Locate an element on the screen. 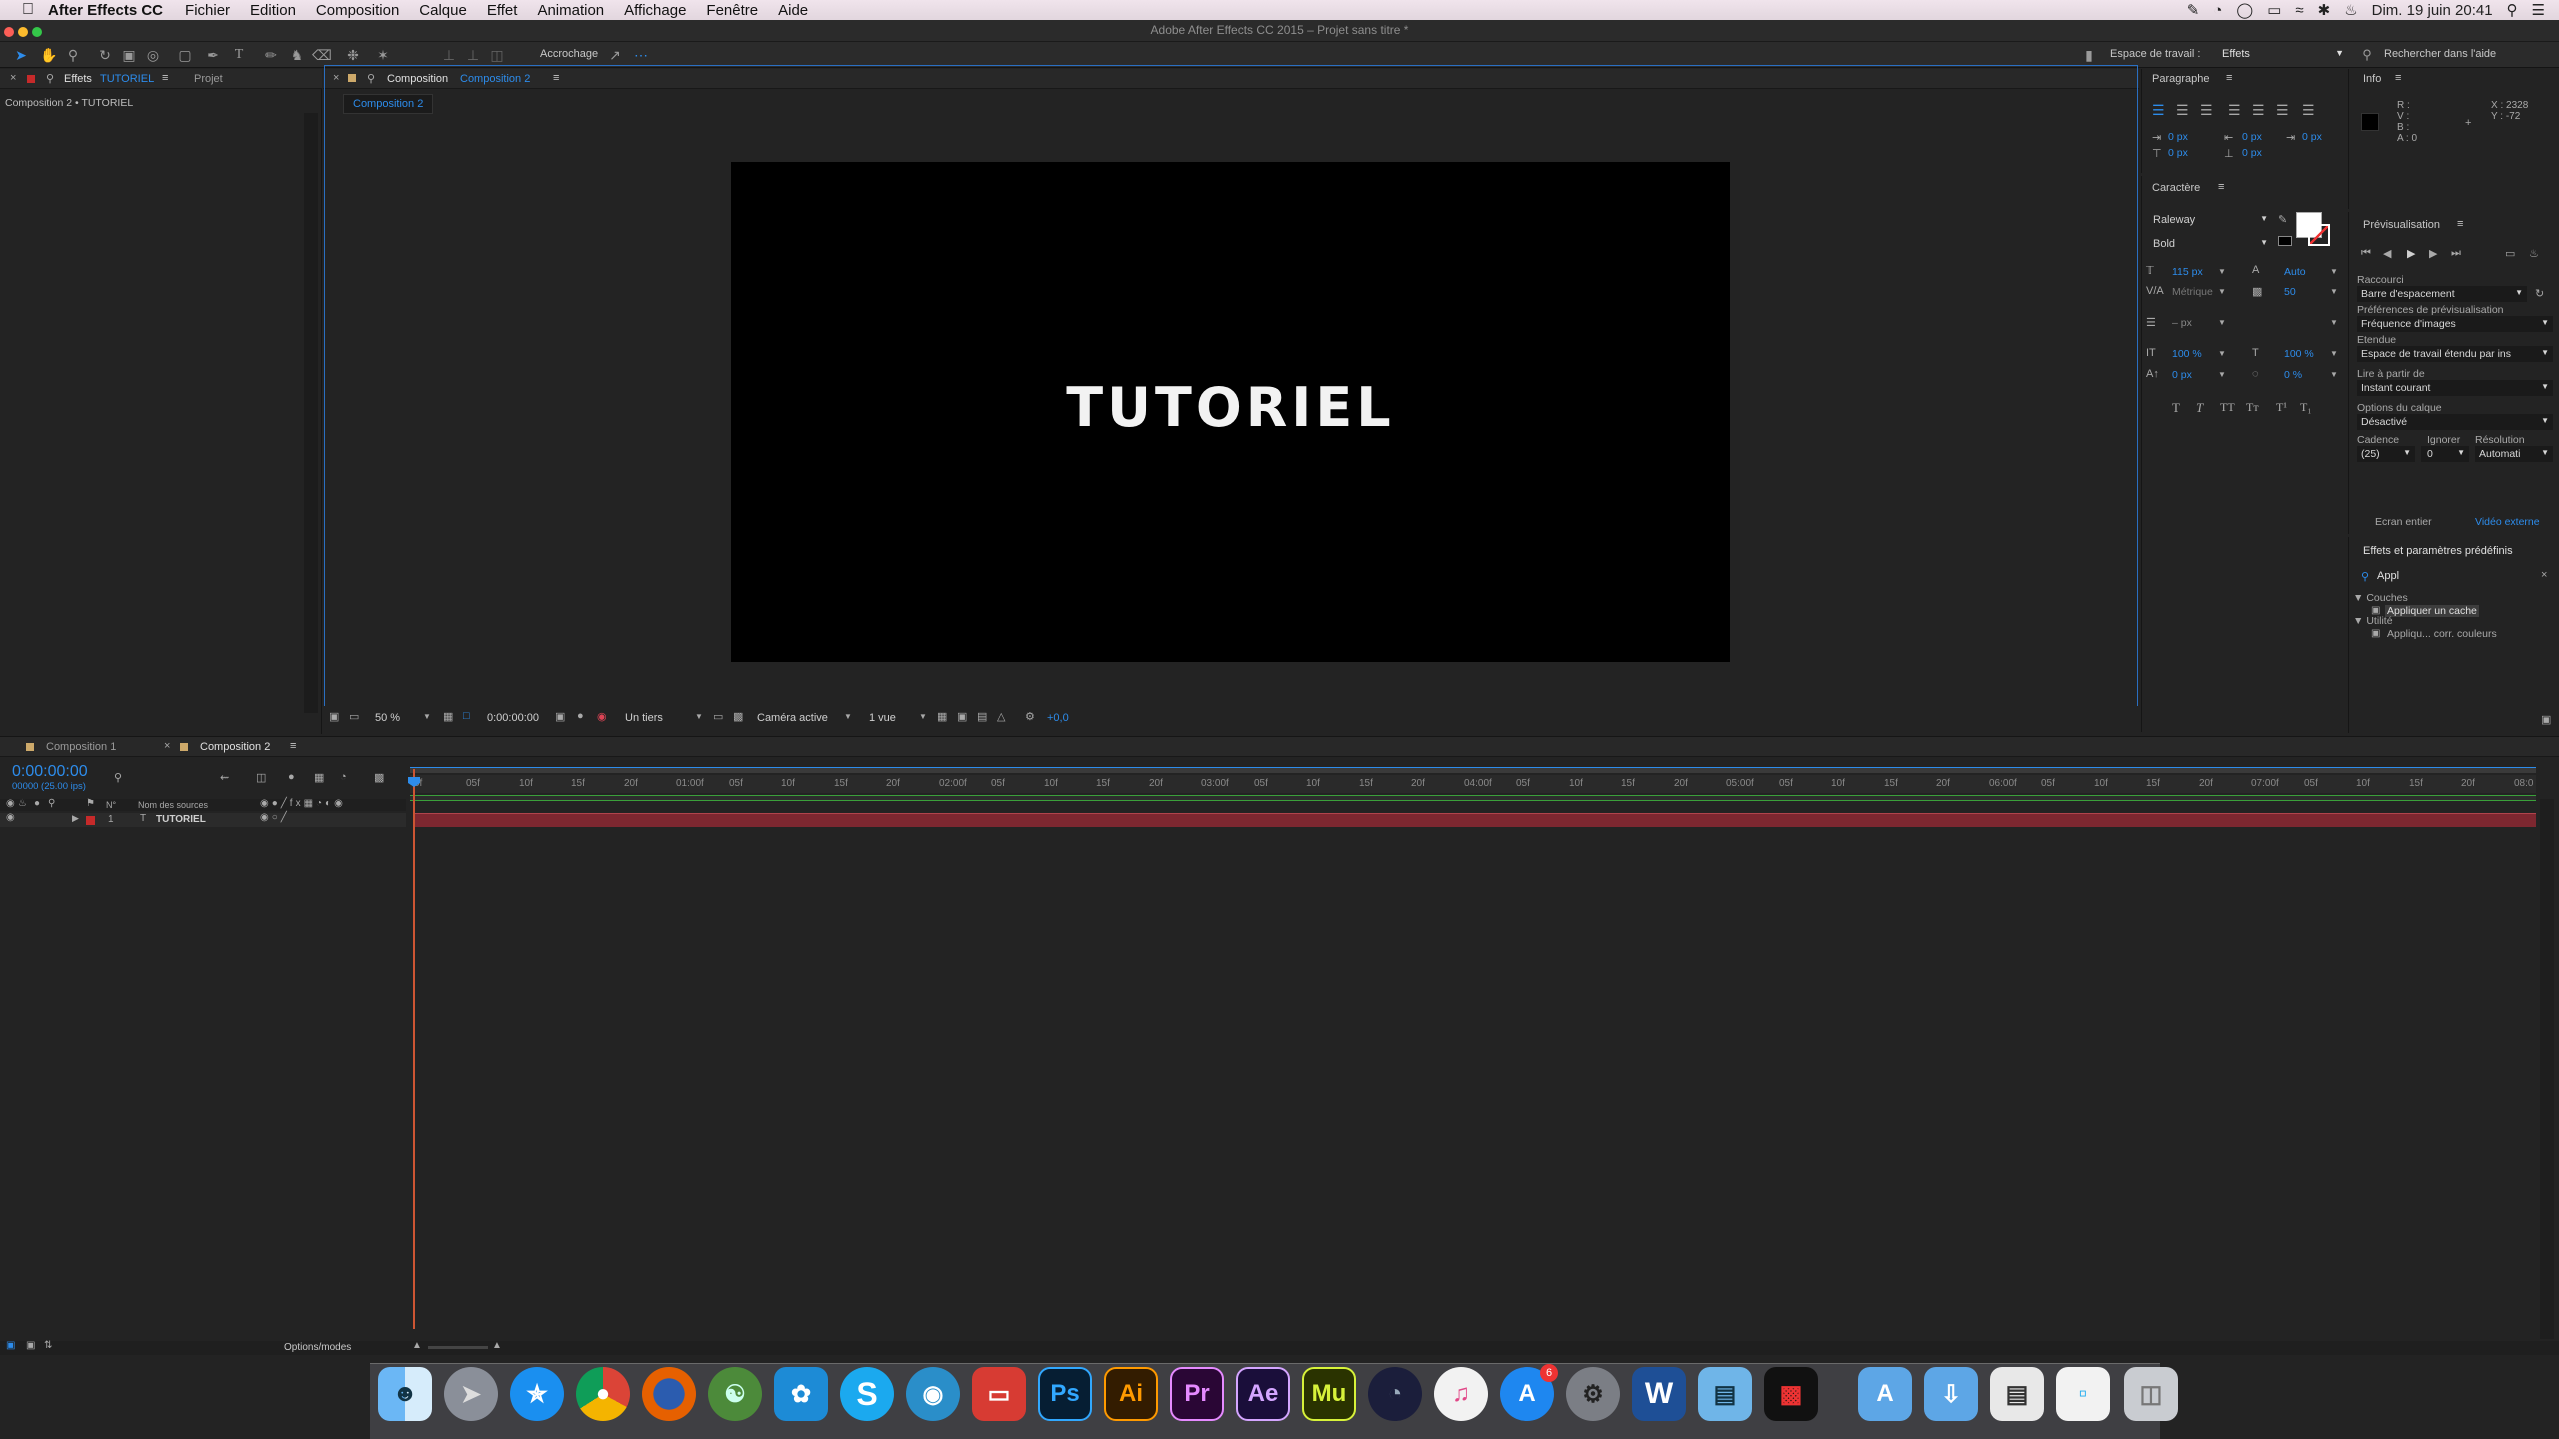 The image size is (2559, 1439). launchpad-icon: ➤ is located at coordinates (471, 1394).